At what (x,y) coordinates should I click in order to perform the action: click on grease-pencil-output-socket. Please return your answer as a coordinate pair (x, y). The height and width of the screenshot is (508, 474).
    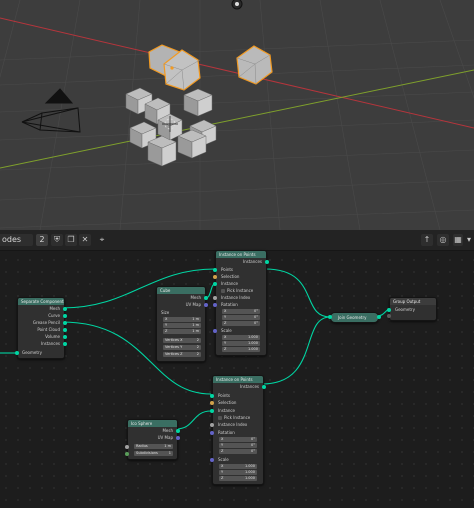
    Looking at the image, I should click on (65, 323).